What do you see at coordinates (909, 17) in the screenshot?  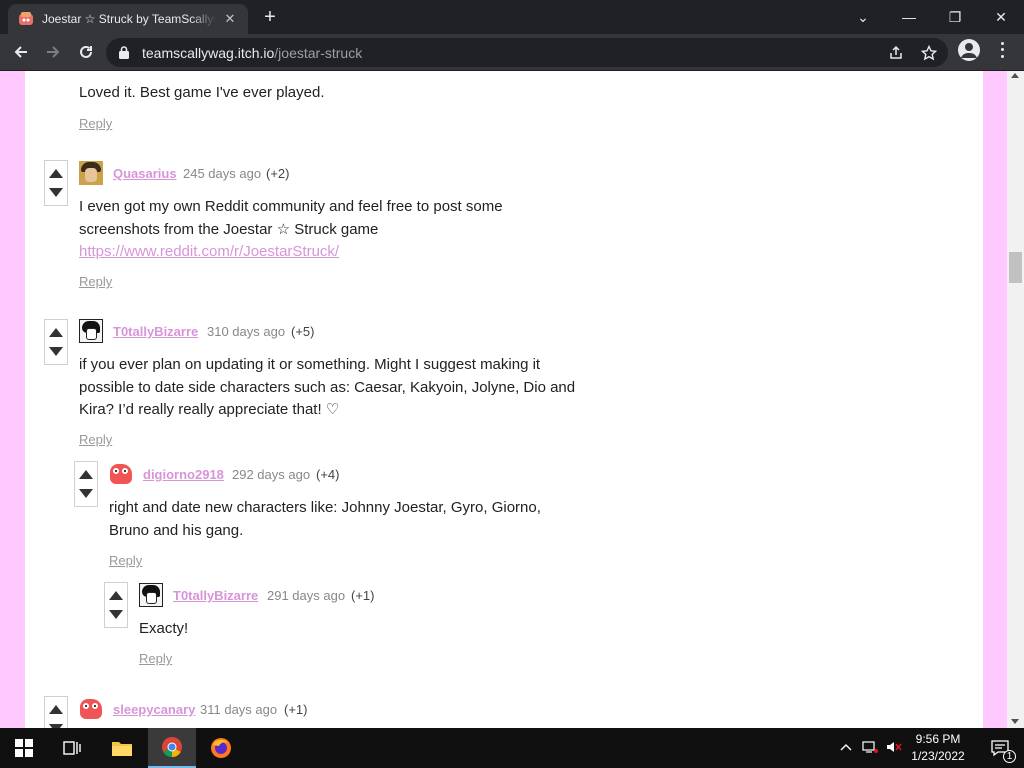 I see `minimize-button: —` at bounding box center [909, 17].